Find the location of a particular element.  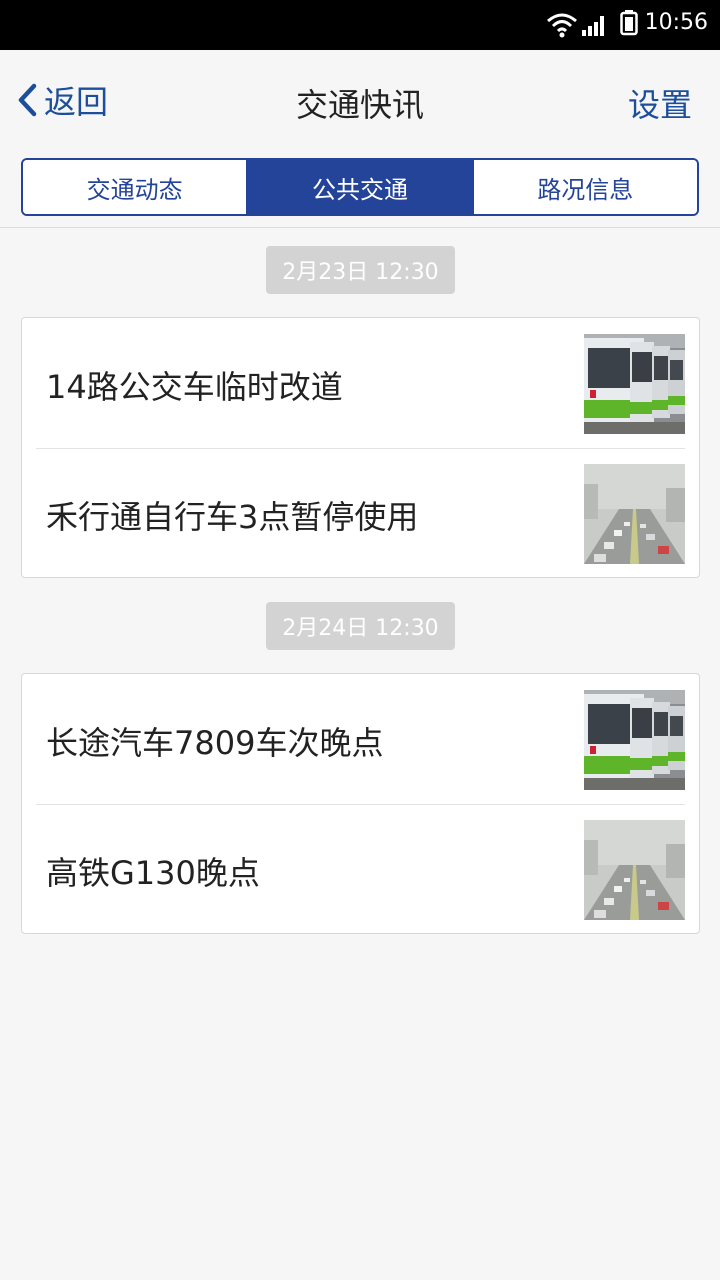

signal-icon is located at coordinates (593, 26).